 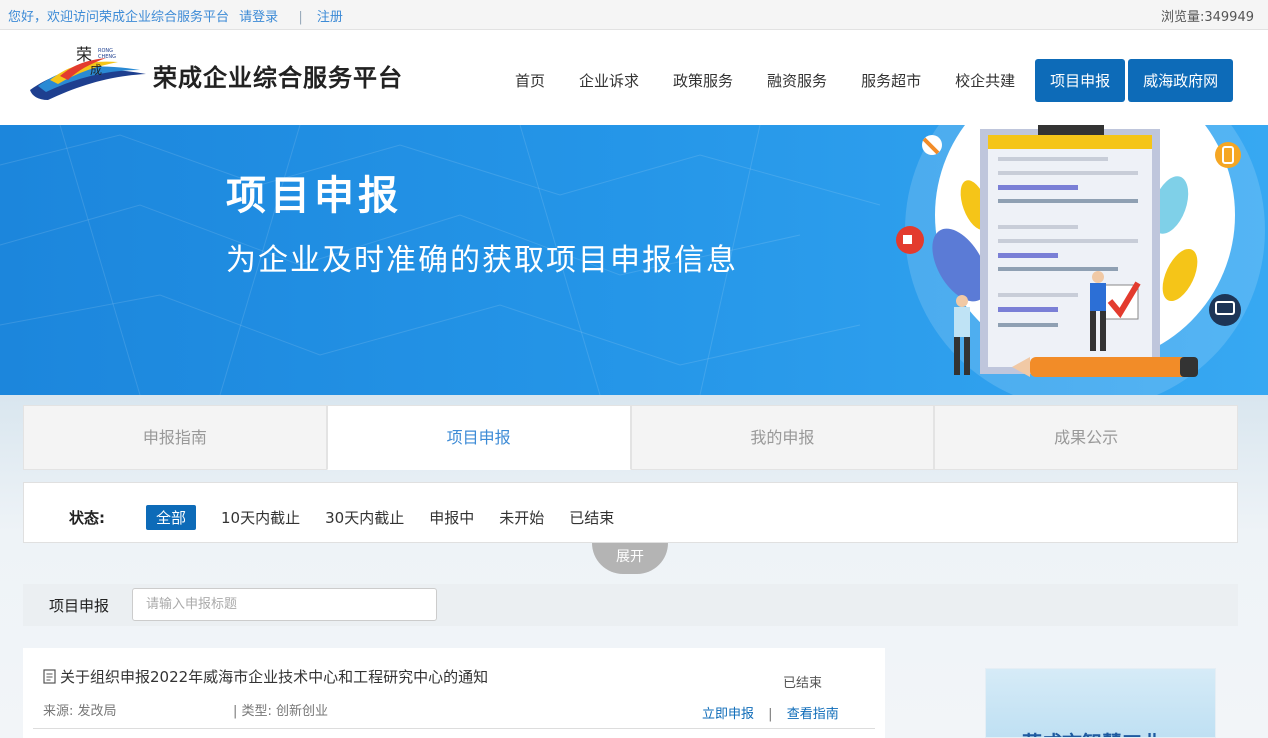 What do you see at coordinates (728, 714) in the screenshot?
I see `apply-now-link: 立即申报` at bounding box center [728, 714].